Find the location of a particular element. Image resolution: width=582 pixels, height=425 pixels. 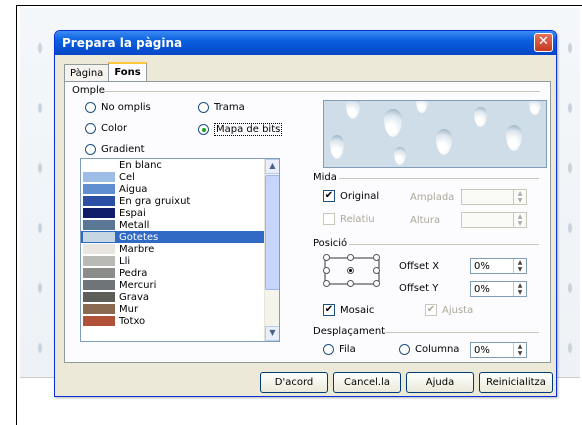

dialog-titlebar: Prepara la pàgina ✕ is located at coordinates (305, 43).